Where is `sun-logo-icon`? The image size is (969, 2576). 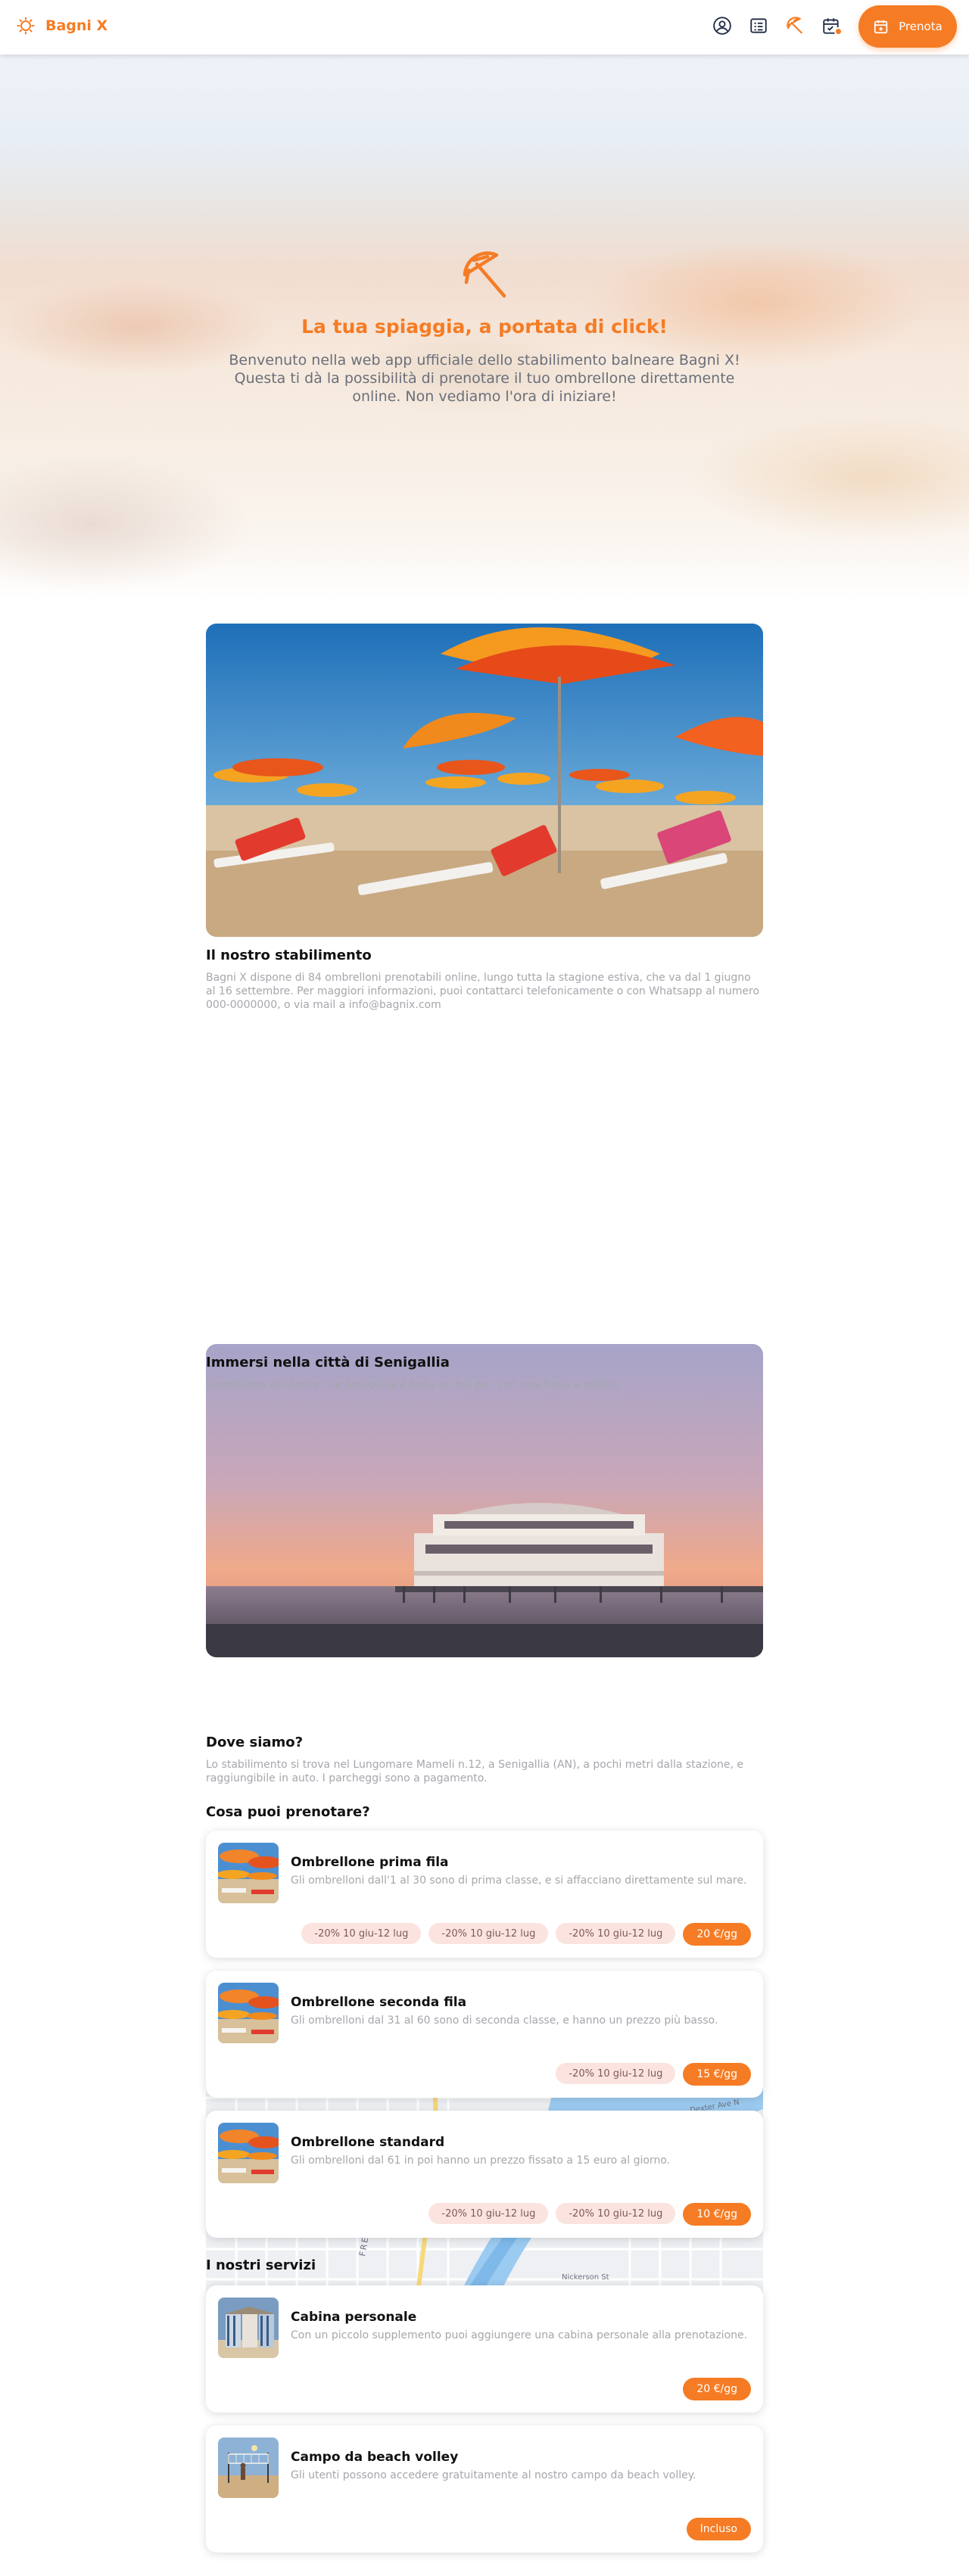
sun-logo-icon is located at coordinates (26, 26).